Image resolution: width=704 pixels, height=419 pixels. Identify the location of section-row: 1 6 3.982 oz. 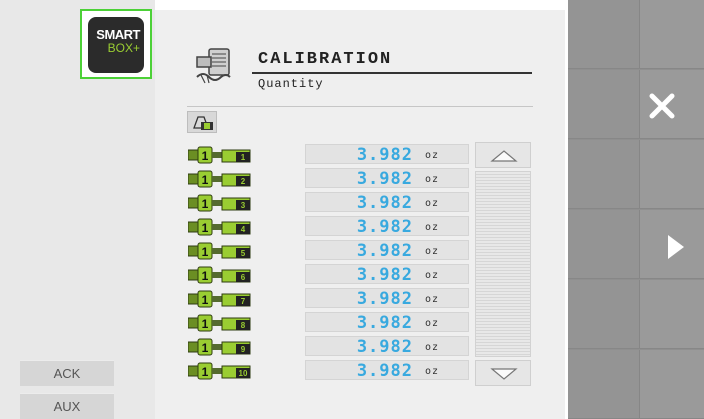
(328, 275).